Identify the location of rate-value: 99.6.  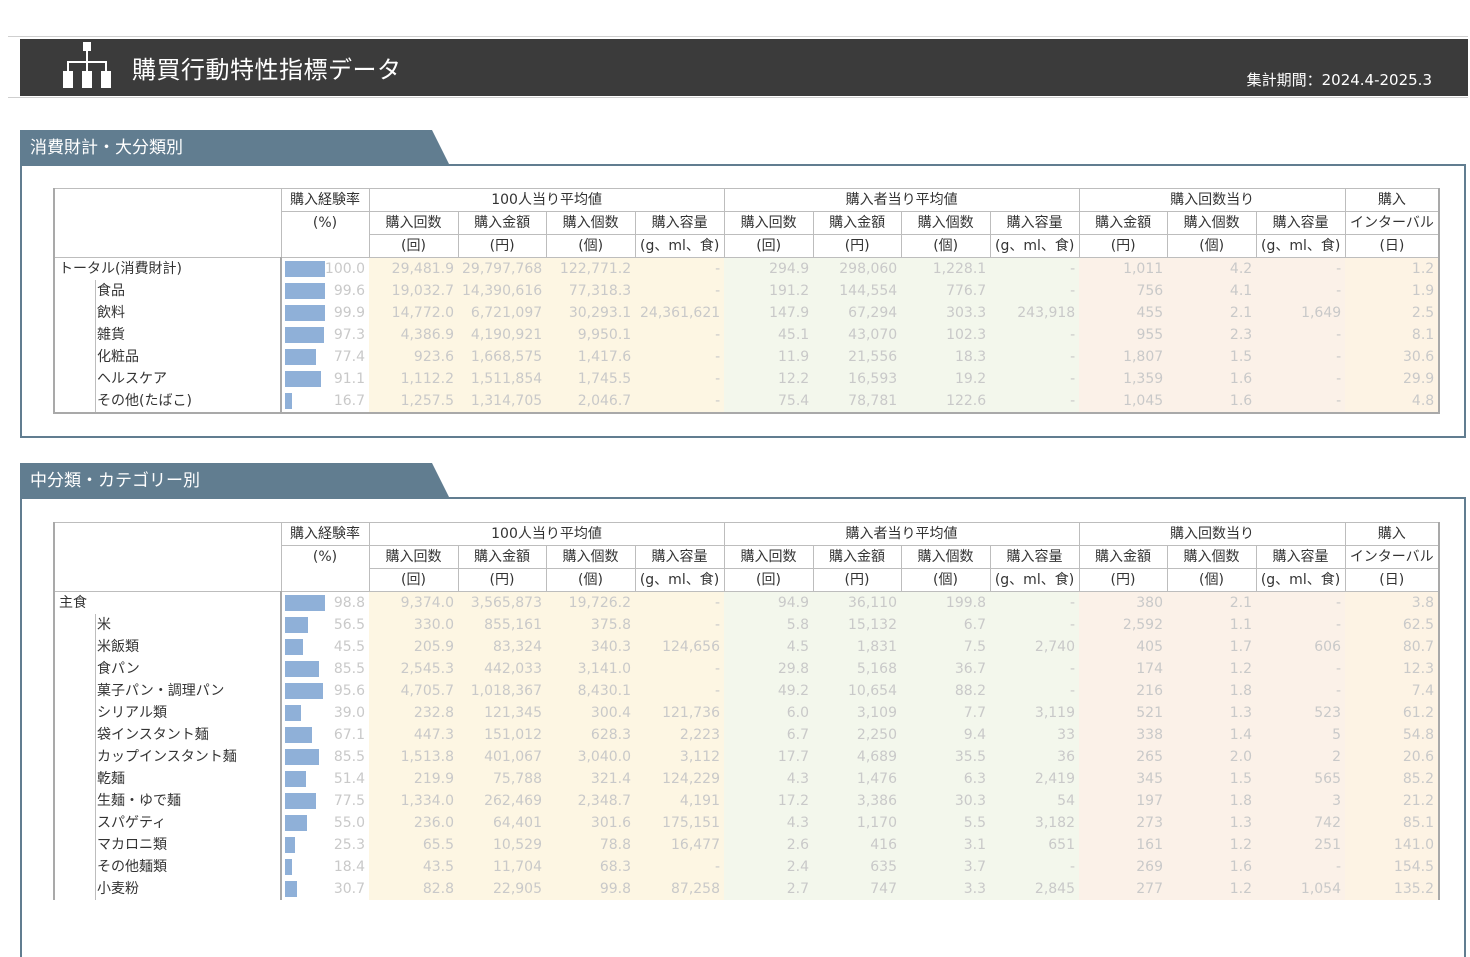
(349, 291).